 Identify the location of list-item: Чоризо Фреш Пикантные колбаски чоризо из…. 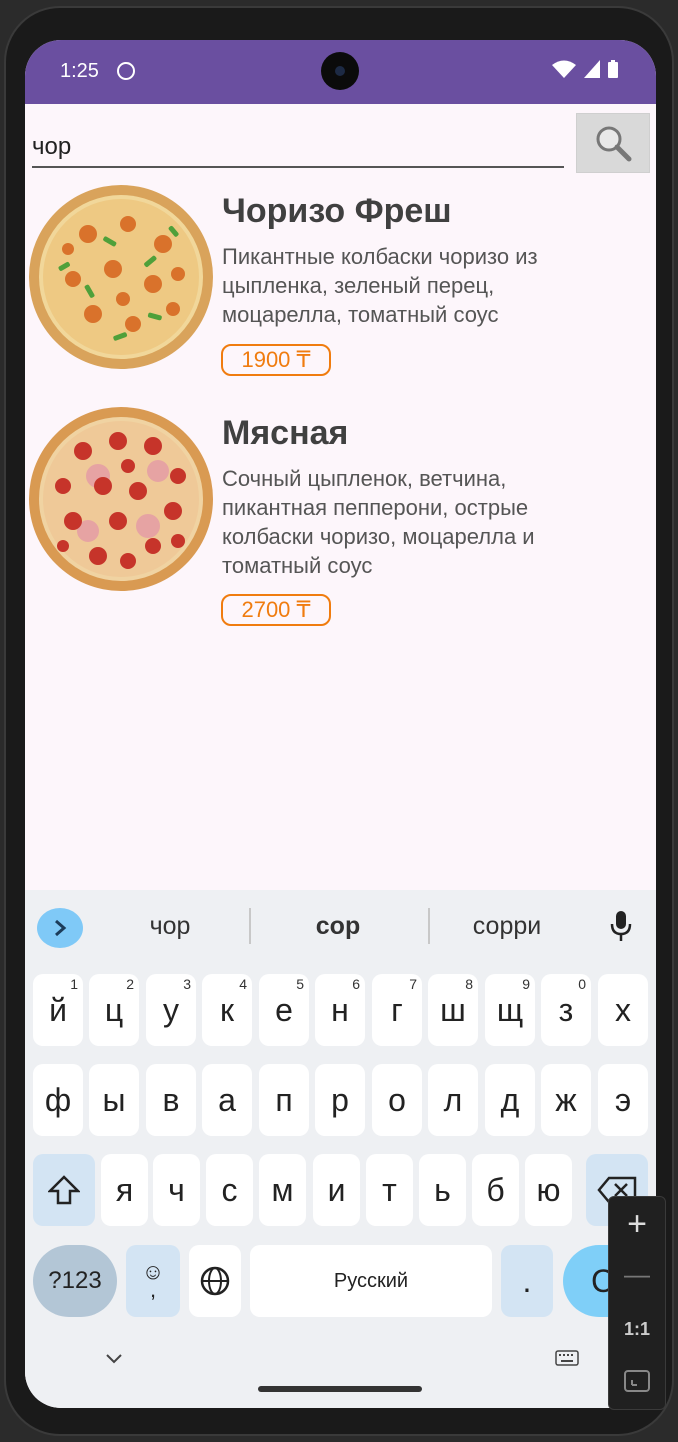
(340, 284).